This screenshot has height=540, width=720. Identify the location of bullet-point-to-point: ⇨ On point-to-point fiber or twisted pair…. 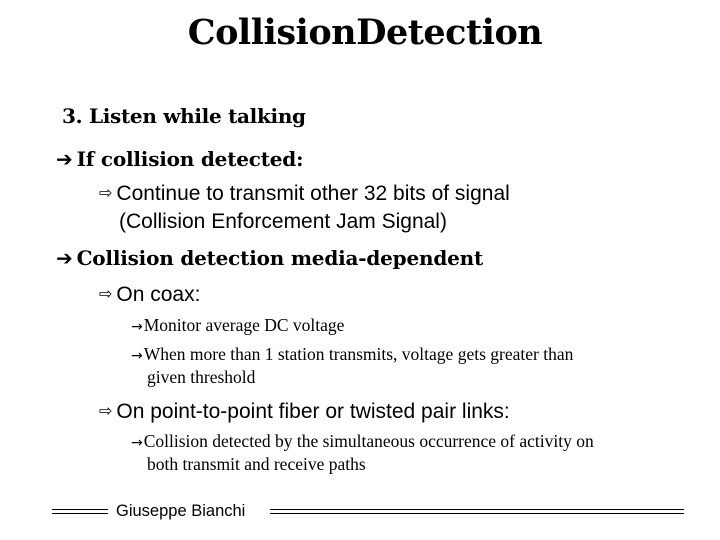
(304, 412).